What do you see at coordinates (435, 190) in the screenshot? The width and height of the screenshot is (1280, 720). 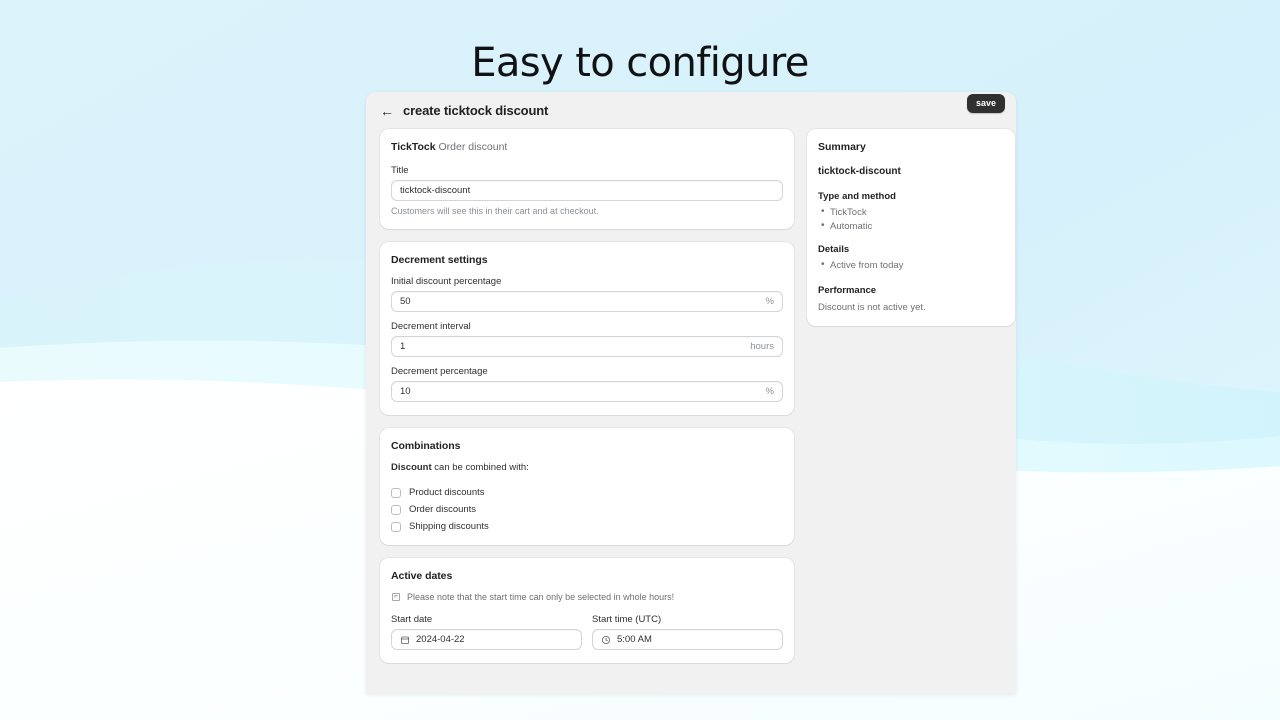 I see `title-input-value: ticktock-discount` at bounding box center [435, 190].